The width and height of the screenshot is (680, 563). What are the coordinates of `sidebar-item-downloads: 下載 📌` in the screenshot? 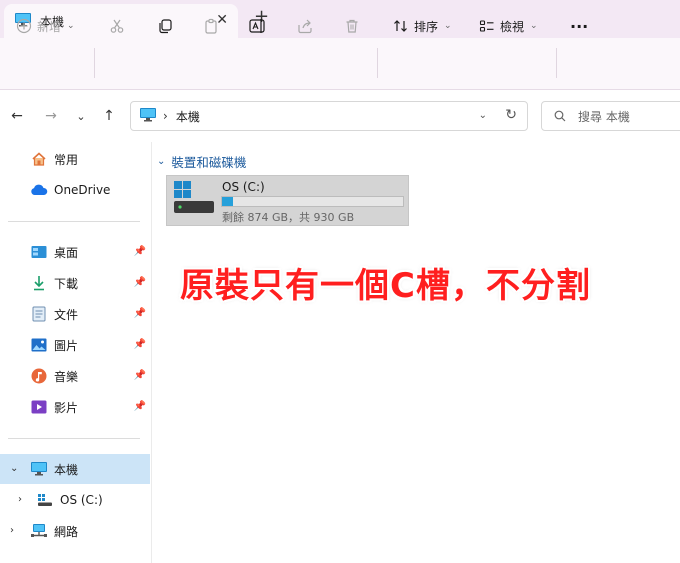 It's located at (75, 283).